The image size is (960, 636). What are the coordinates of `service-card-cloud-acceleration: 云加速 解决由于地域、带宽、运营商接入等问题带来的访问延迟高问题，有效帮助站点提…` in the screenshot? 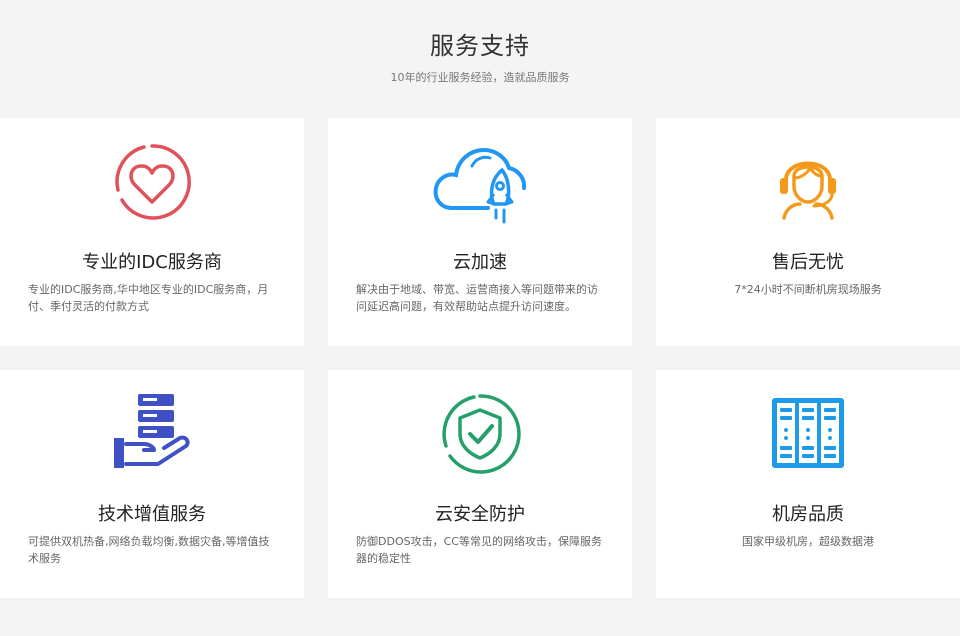 It's located at (480, 232).